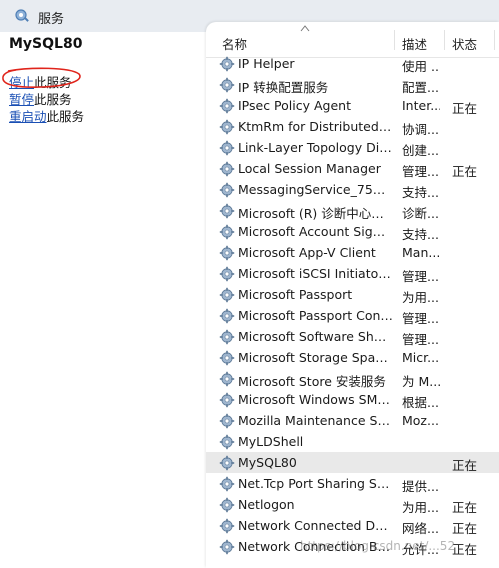 This screenshot has height=568, width=499. What do you see at coordinates (21, 82) in the screenshot?
I see `stop-service-link: 停止` at bounding box center [21, 82].